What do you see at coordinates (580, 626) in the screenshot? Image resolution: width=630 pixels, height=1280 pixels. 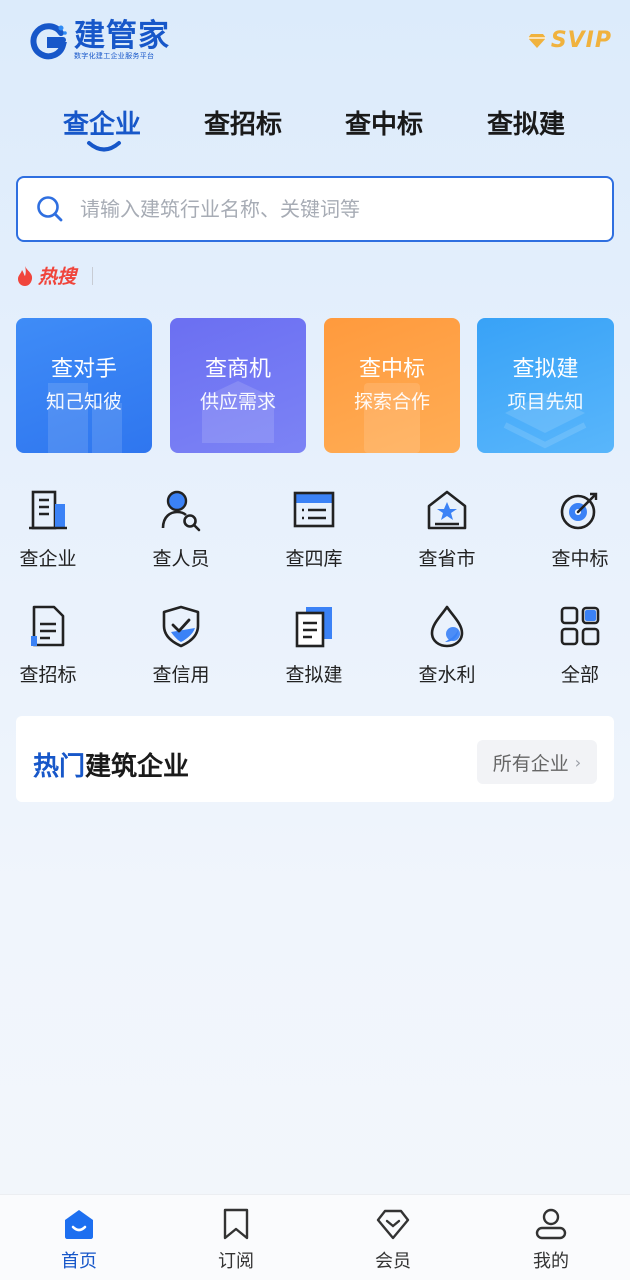 I see `grid-apps-icon` at bounding box center [580, 626].